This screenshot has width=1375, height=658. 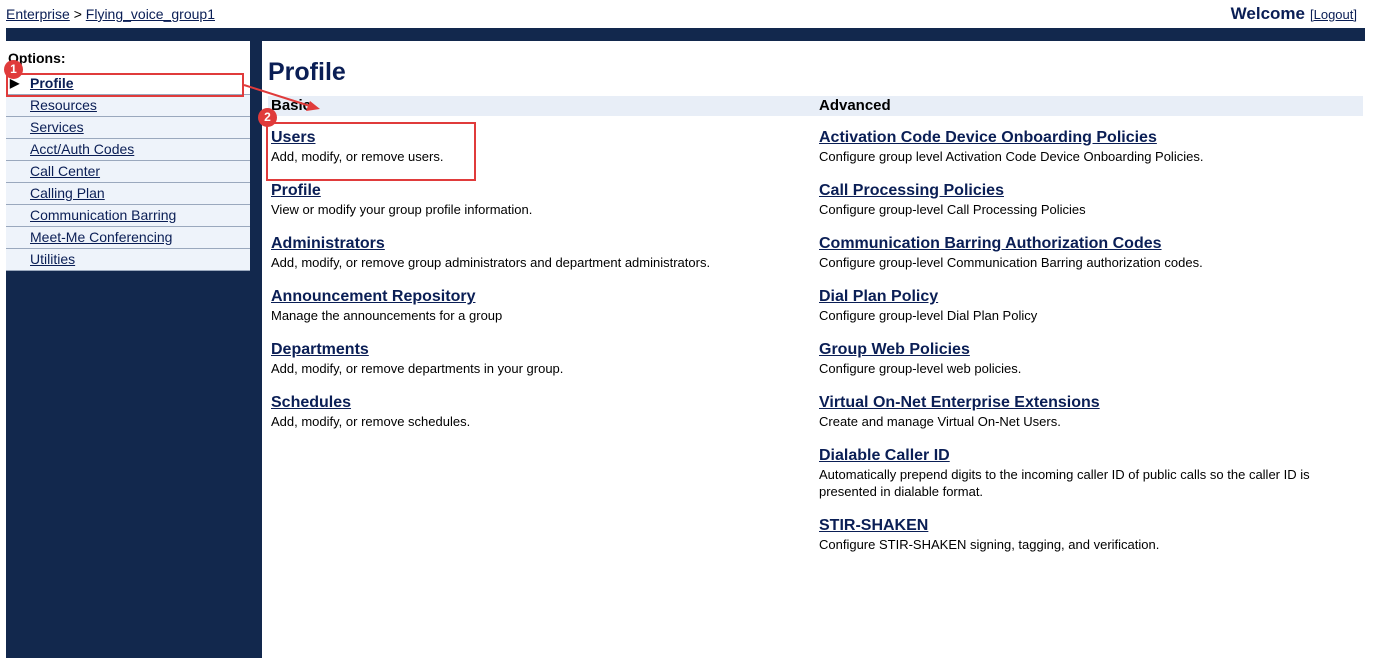 What do you see at coordinates (281, 97) in the screenshot?
I see `annotation-arrow-icon` at bounding box center [281, 97].